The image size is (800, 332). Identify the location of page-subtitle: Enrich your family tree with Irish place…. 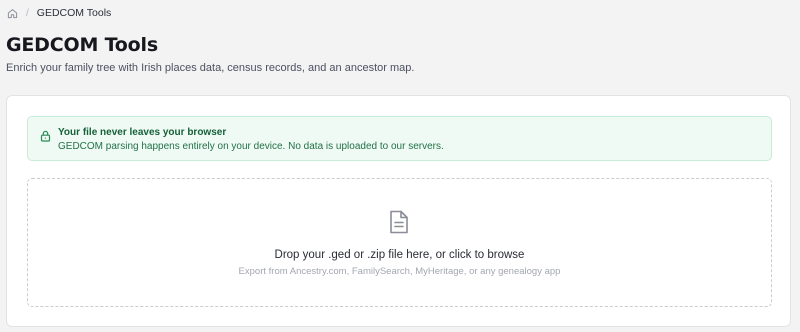
(210, 68).